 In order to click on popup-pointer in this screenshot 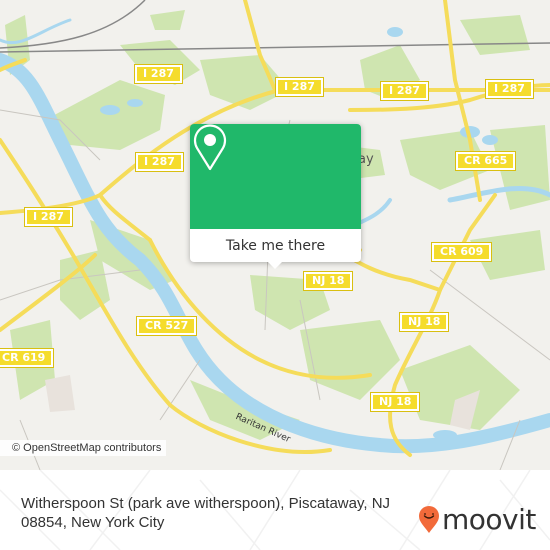, I will do `click(275, 265)`.